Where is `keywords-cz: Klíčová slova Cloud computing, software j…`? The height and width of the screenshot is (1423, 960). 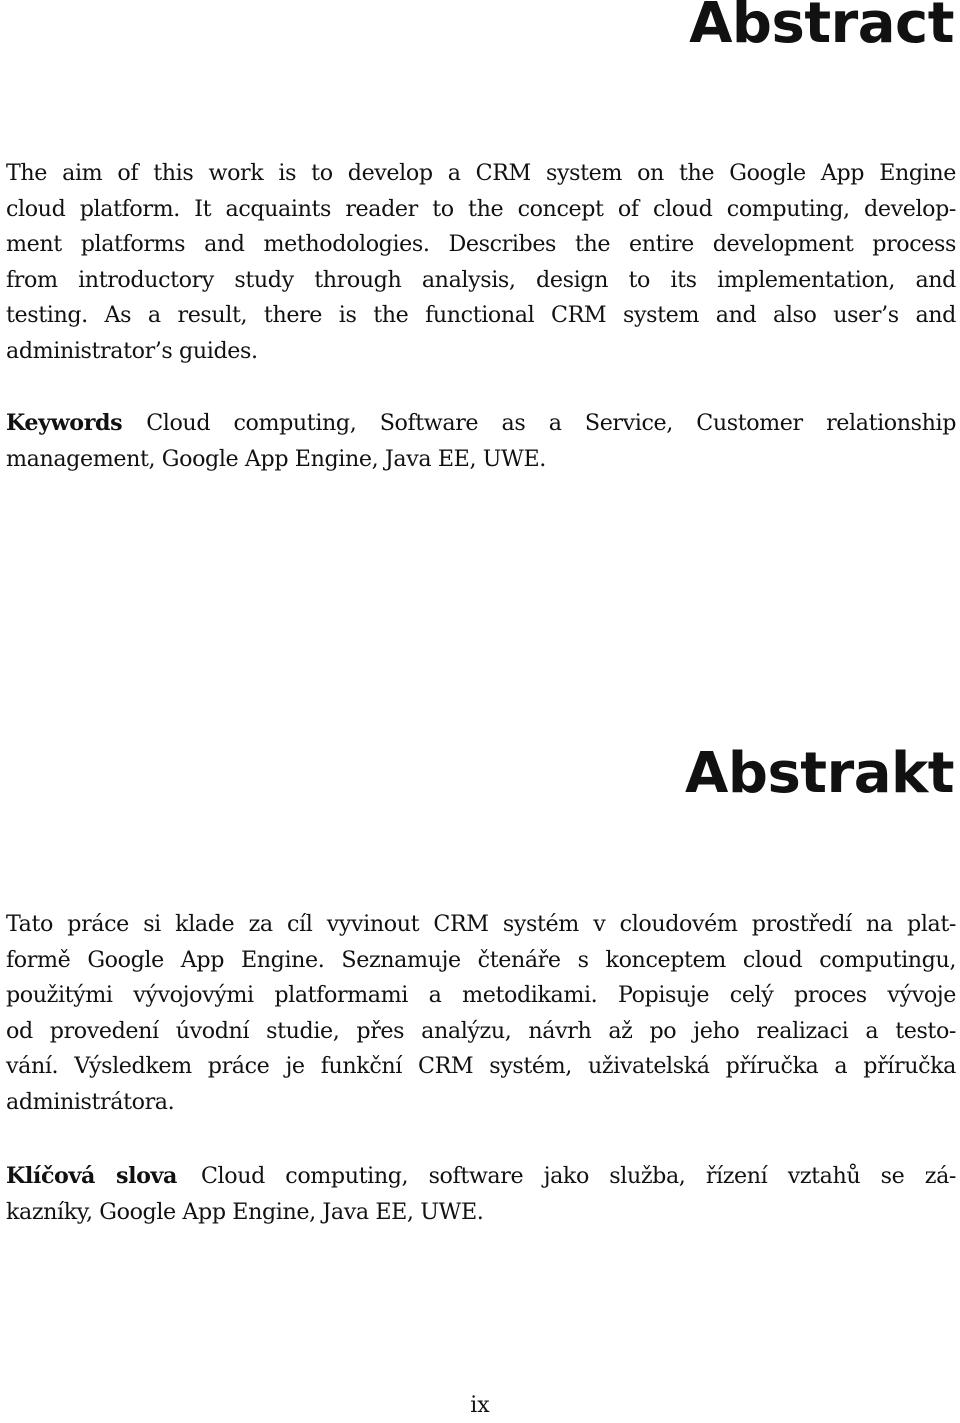
keywords-cz: Klíčová slova Cloud computing, software j… is located at coordinates (481, 1194).